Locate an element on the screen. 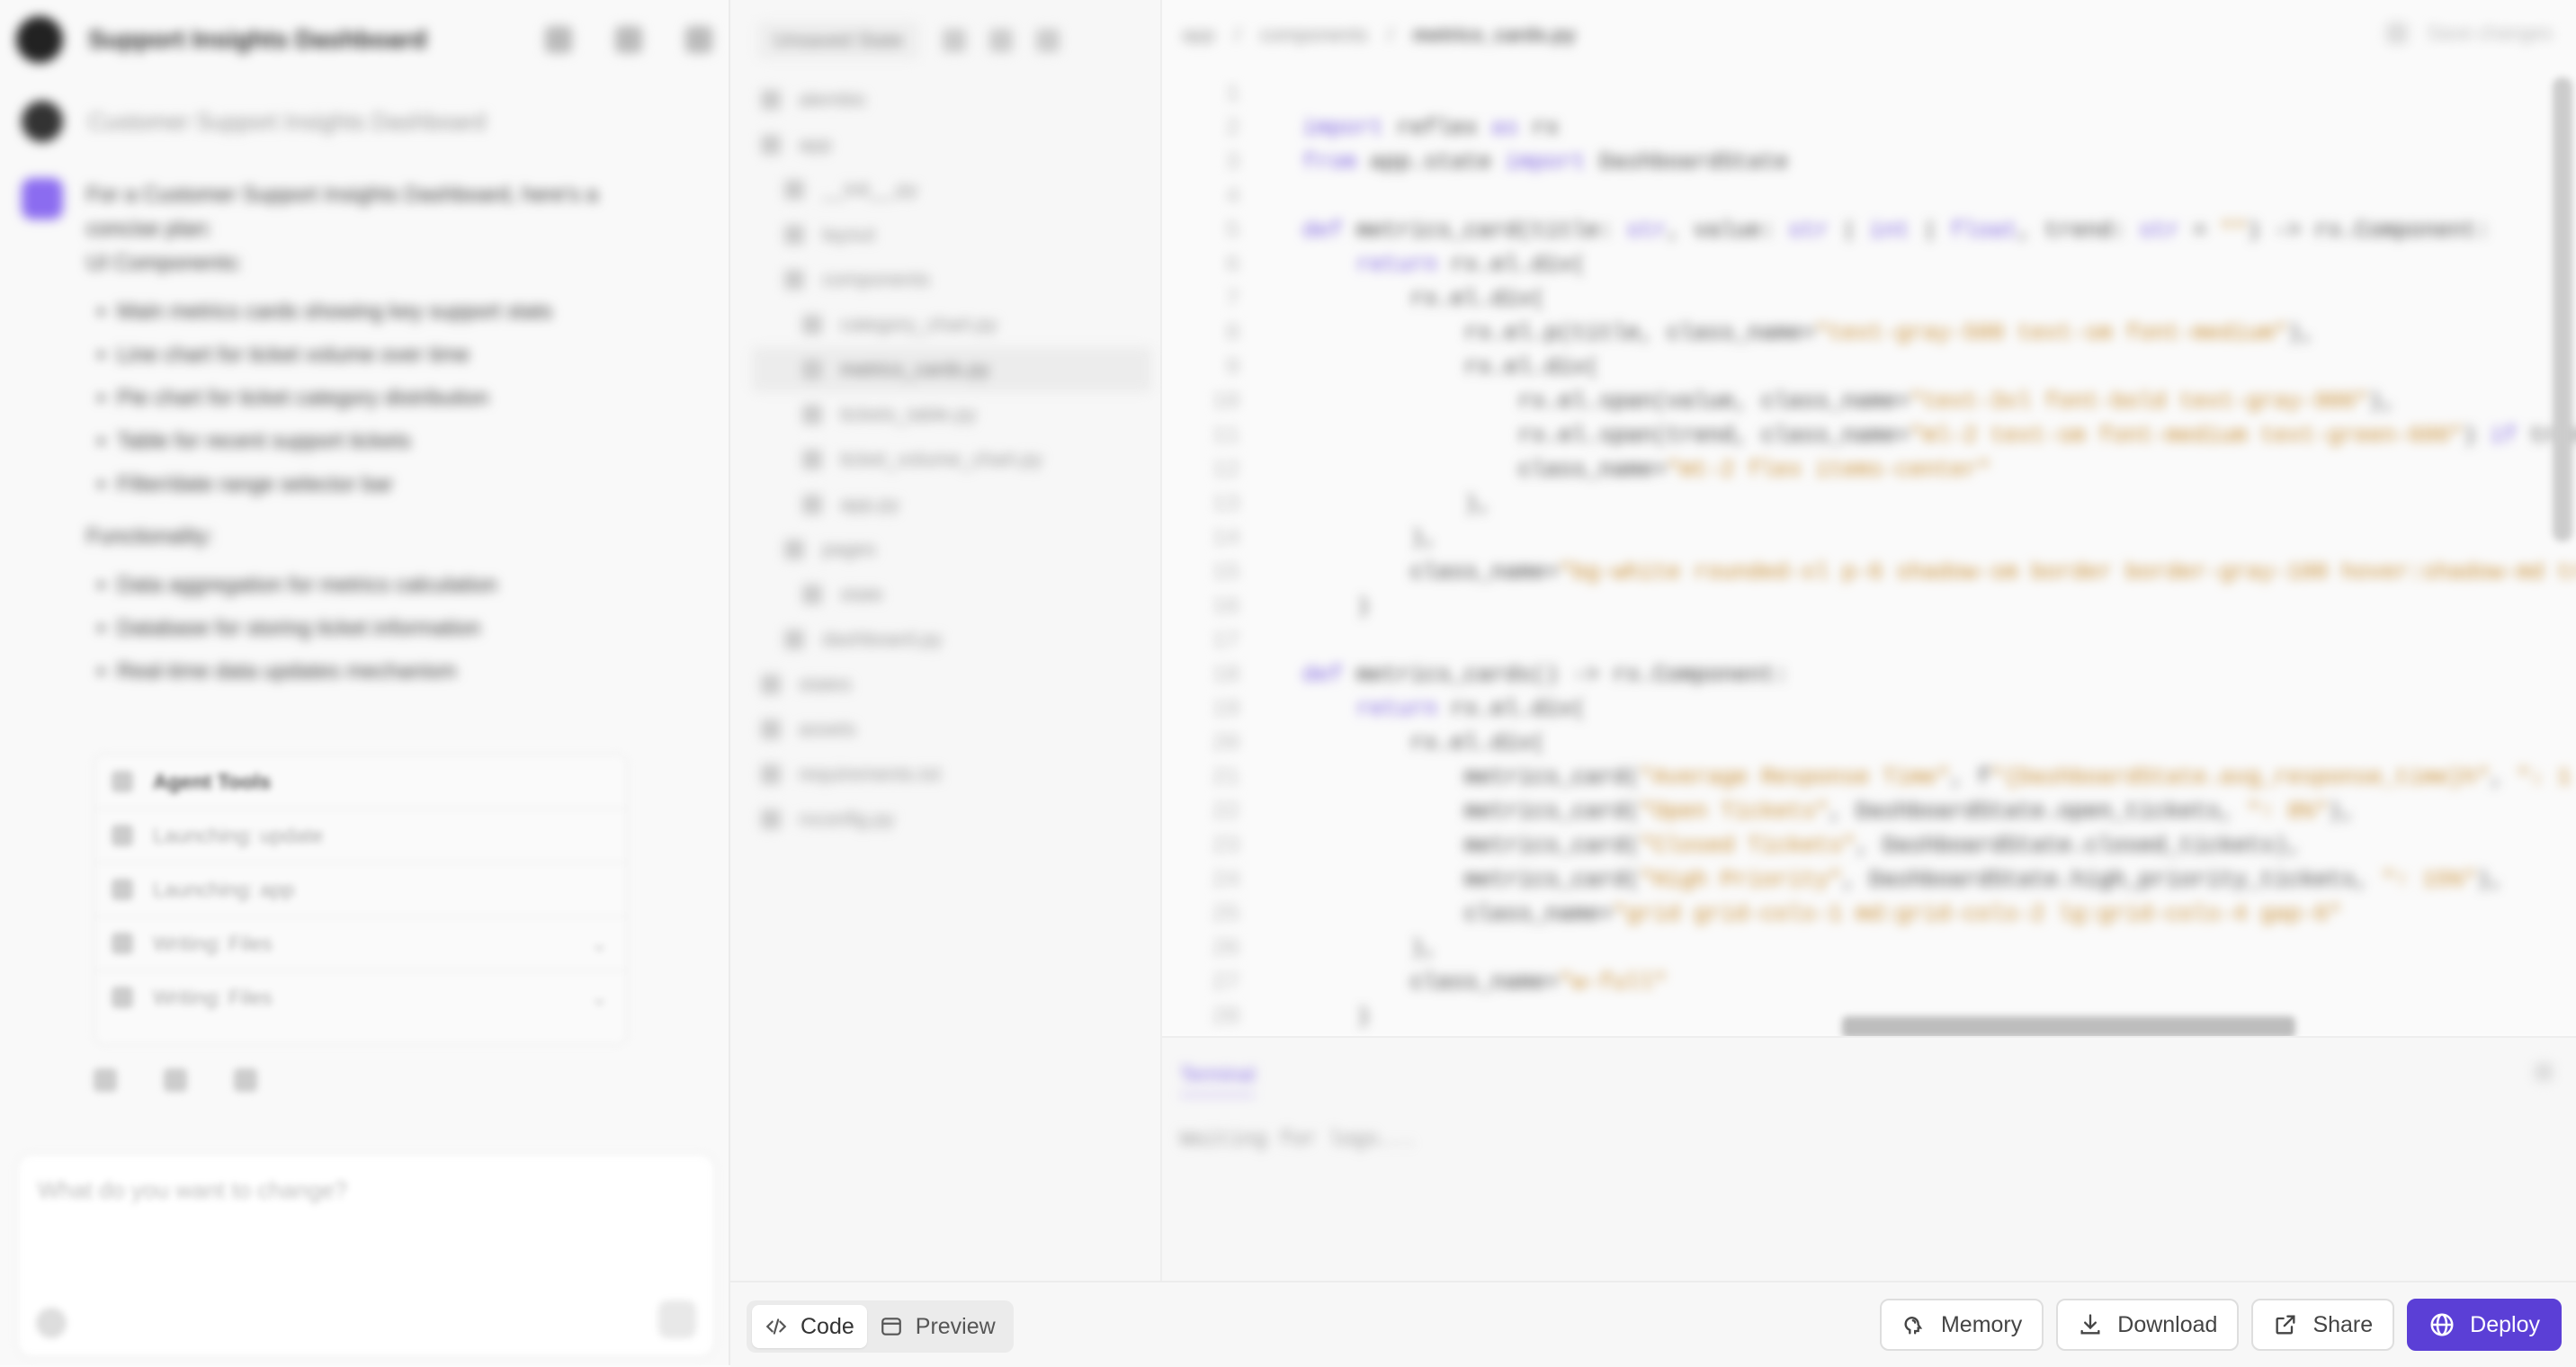  agent-tools-header: Agent Tools is located at coordinates (360, 782).